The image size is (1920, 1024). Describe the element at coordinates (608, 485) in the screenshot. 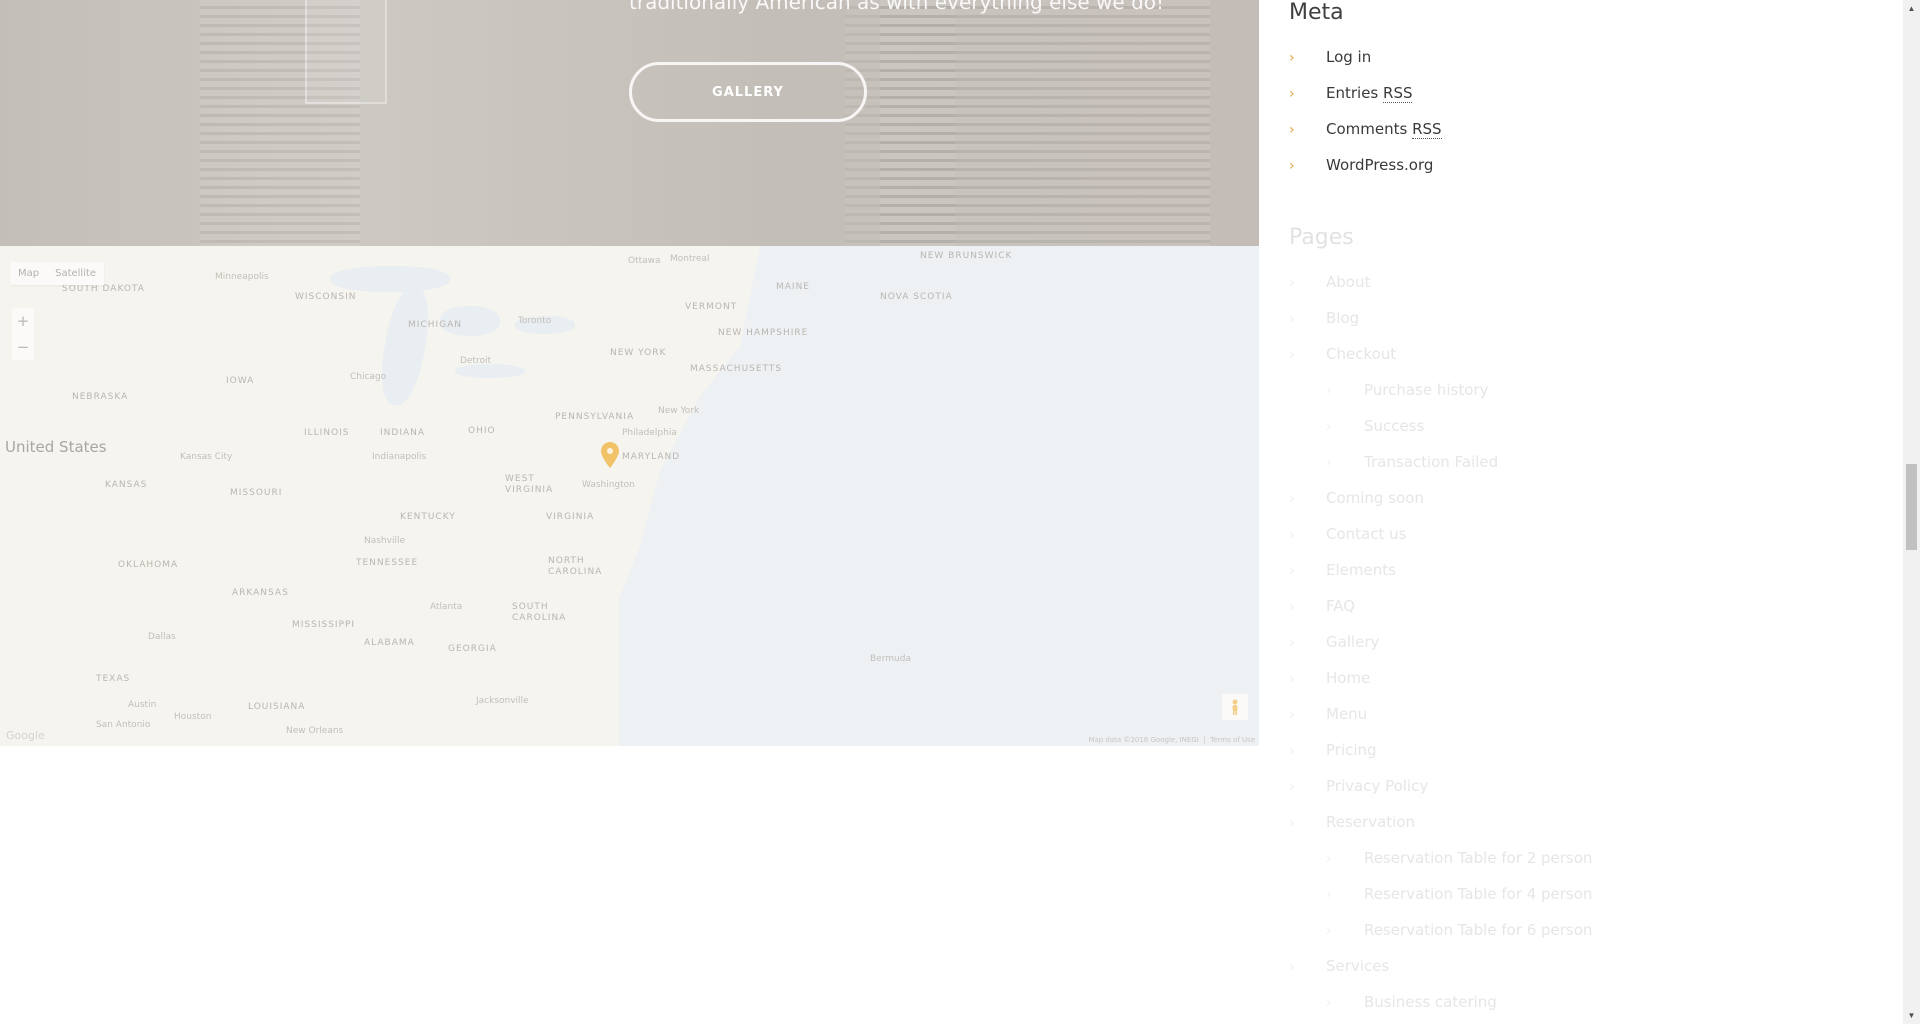

I see `map-label: Washington` at that location.